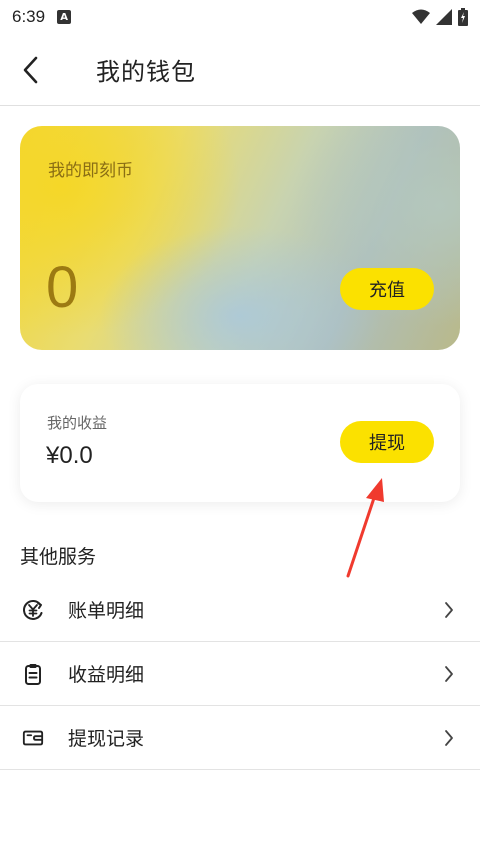 The width and height of the screenshot is (480, 853). Describe the element at coordinates (240, 738) in the screenshot. I see `service-item-withdraw-records: 提现记录` at that location.